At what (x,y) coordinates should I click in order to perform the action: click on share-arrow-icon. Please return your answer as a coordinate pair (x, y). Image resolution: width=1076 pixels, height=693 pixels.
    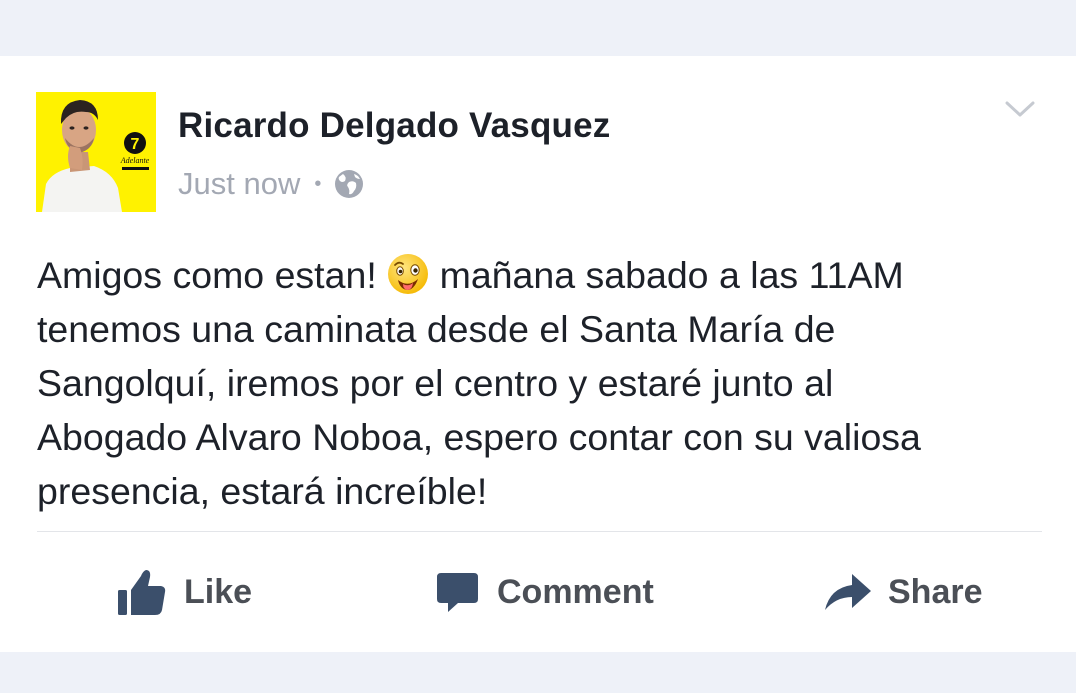
    Looking at the image, I should click on (848, 592).